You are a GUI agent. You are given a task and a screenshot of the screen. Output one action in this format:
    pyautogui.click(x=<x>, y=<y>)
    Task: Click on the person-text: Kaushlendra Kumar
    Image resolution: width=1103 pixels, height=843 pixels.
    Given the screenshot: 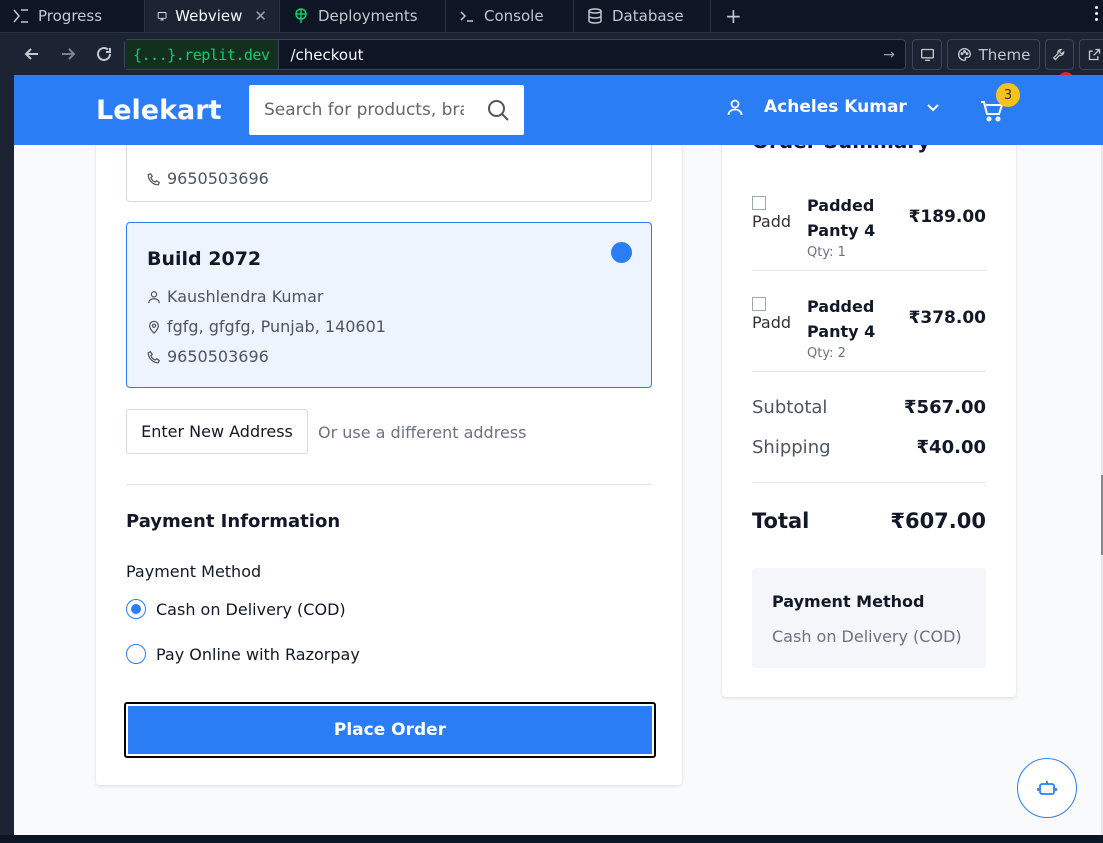 What is the action you would take?
    pyautogui.click(x=245, y=296)
    